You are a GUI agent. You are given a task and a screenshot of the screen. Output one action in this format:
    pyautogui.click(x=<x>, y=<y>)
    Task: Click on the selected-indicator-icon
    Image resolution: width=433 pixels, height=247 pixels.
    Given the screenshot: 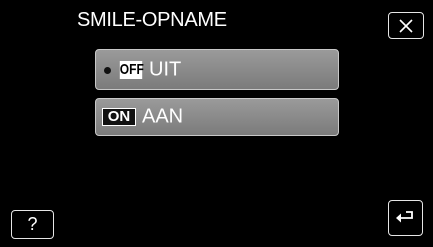 What is the action you would take?
    pyautogui.click(x=107, y=70)
    